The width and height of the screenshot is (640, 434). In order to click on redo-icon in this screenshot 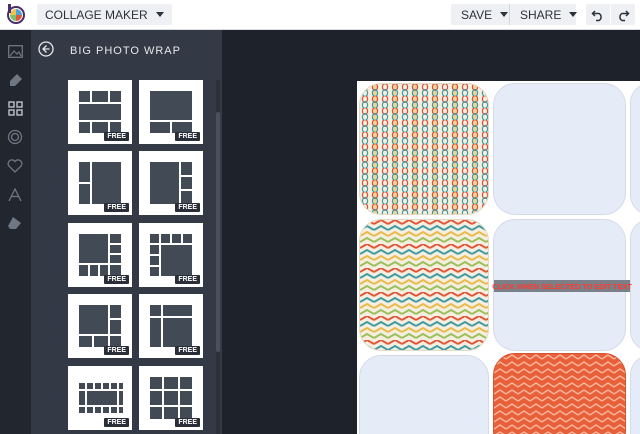, I will do `click(624, 15)`.